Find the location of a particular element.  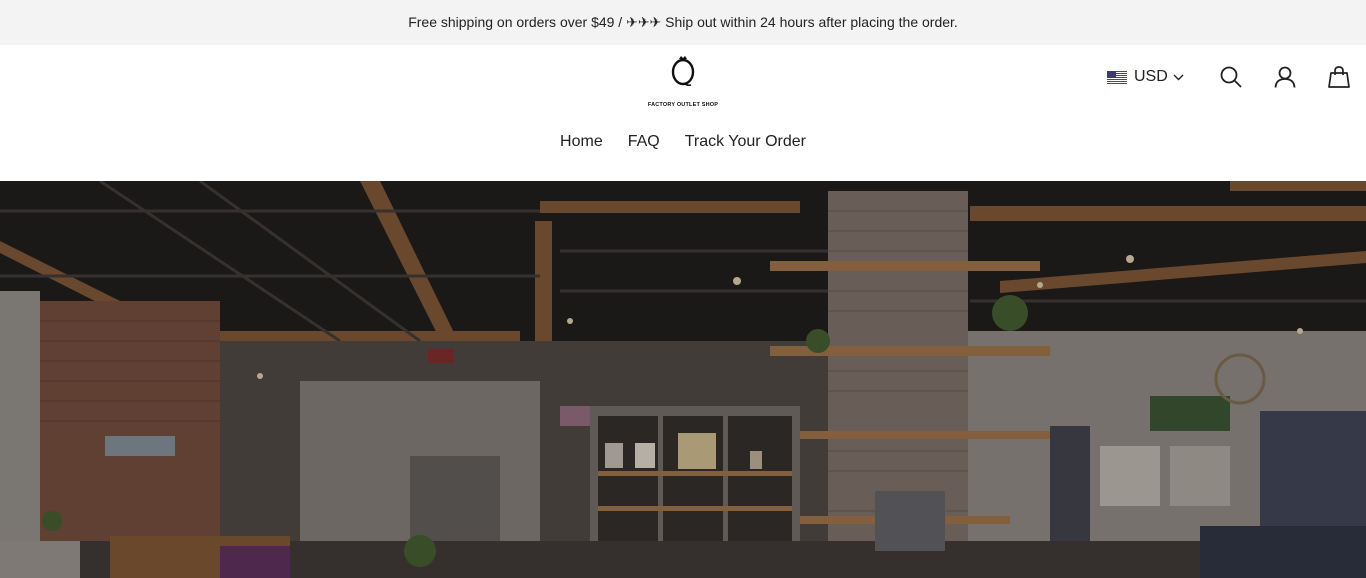

search-icon is located at coordinates (1231, 77).